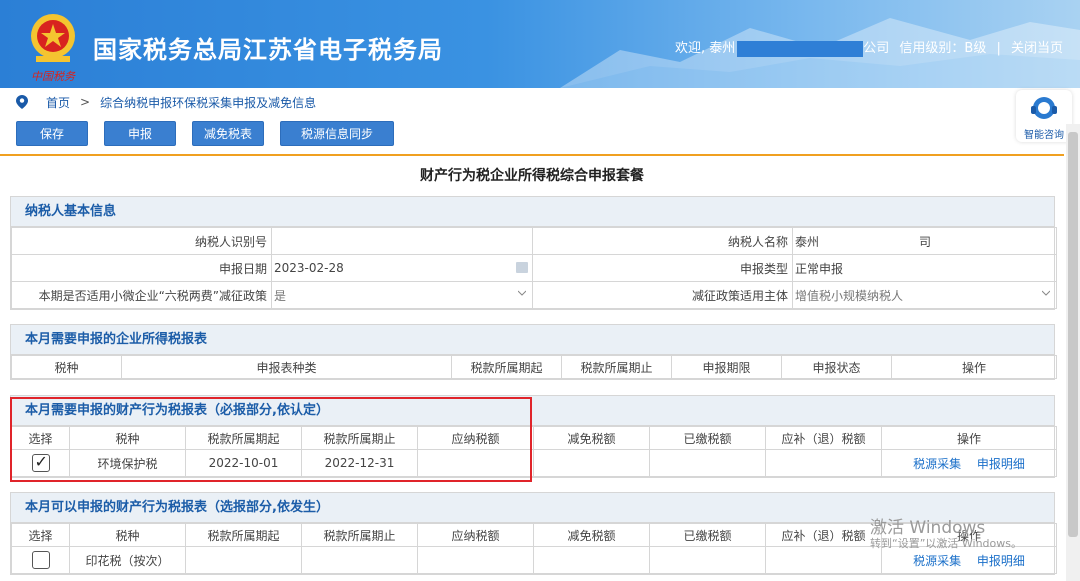  I want to click on save-button: 保存, so click(52, 133).